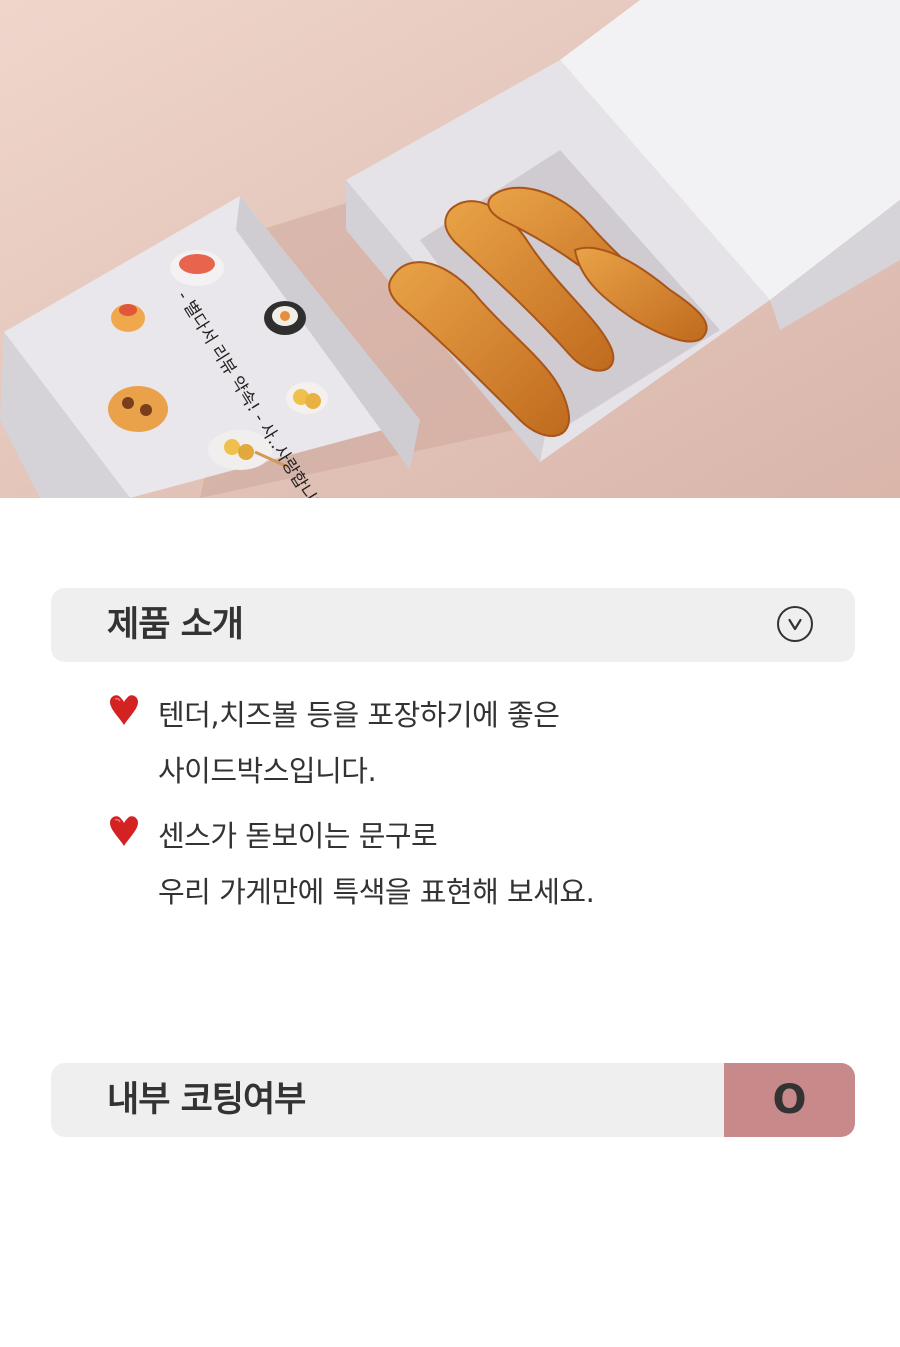 The image size is (900, 1347). I want to click on description-line: 우리 가게만에 특색을 표현해 보세요., so click(376, 892).